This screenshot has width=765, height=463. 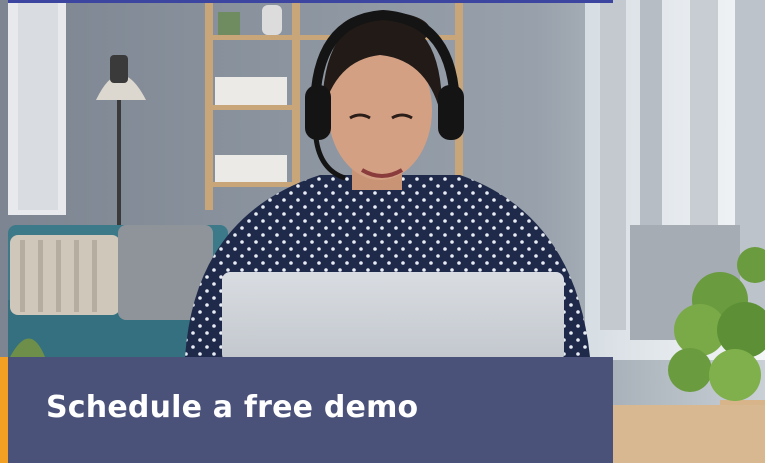 I want to click on top-accent-bar, so click(x=310, y=1).